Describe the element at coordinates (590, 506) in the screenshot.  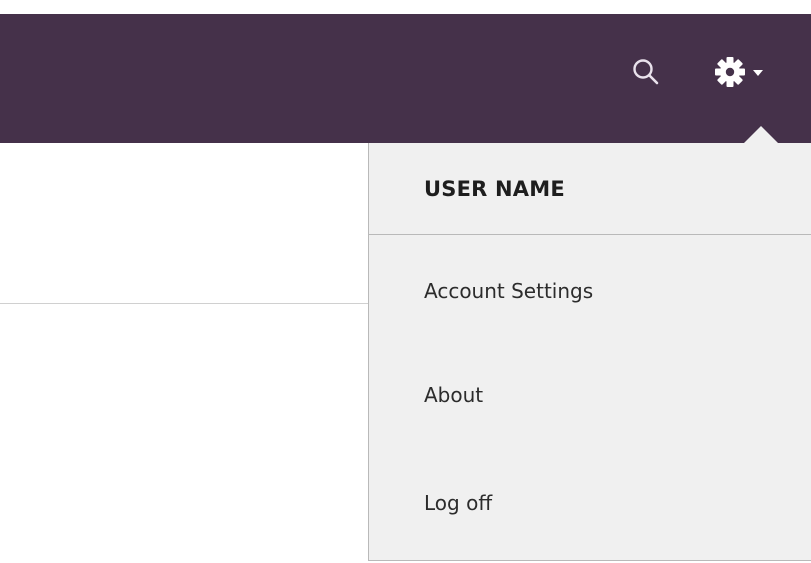
I see `menu-item-log-off: Log off` at that location.